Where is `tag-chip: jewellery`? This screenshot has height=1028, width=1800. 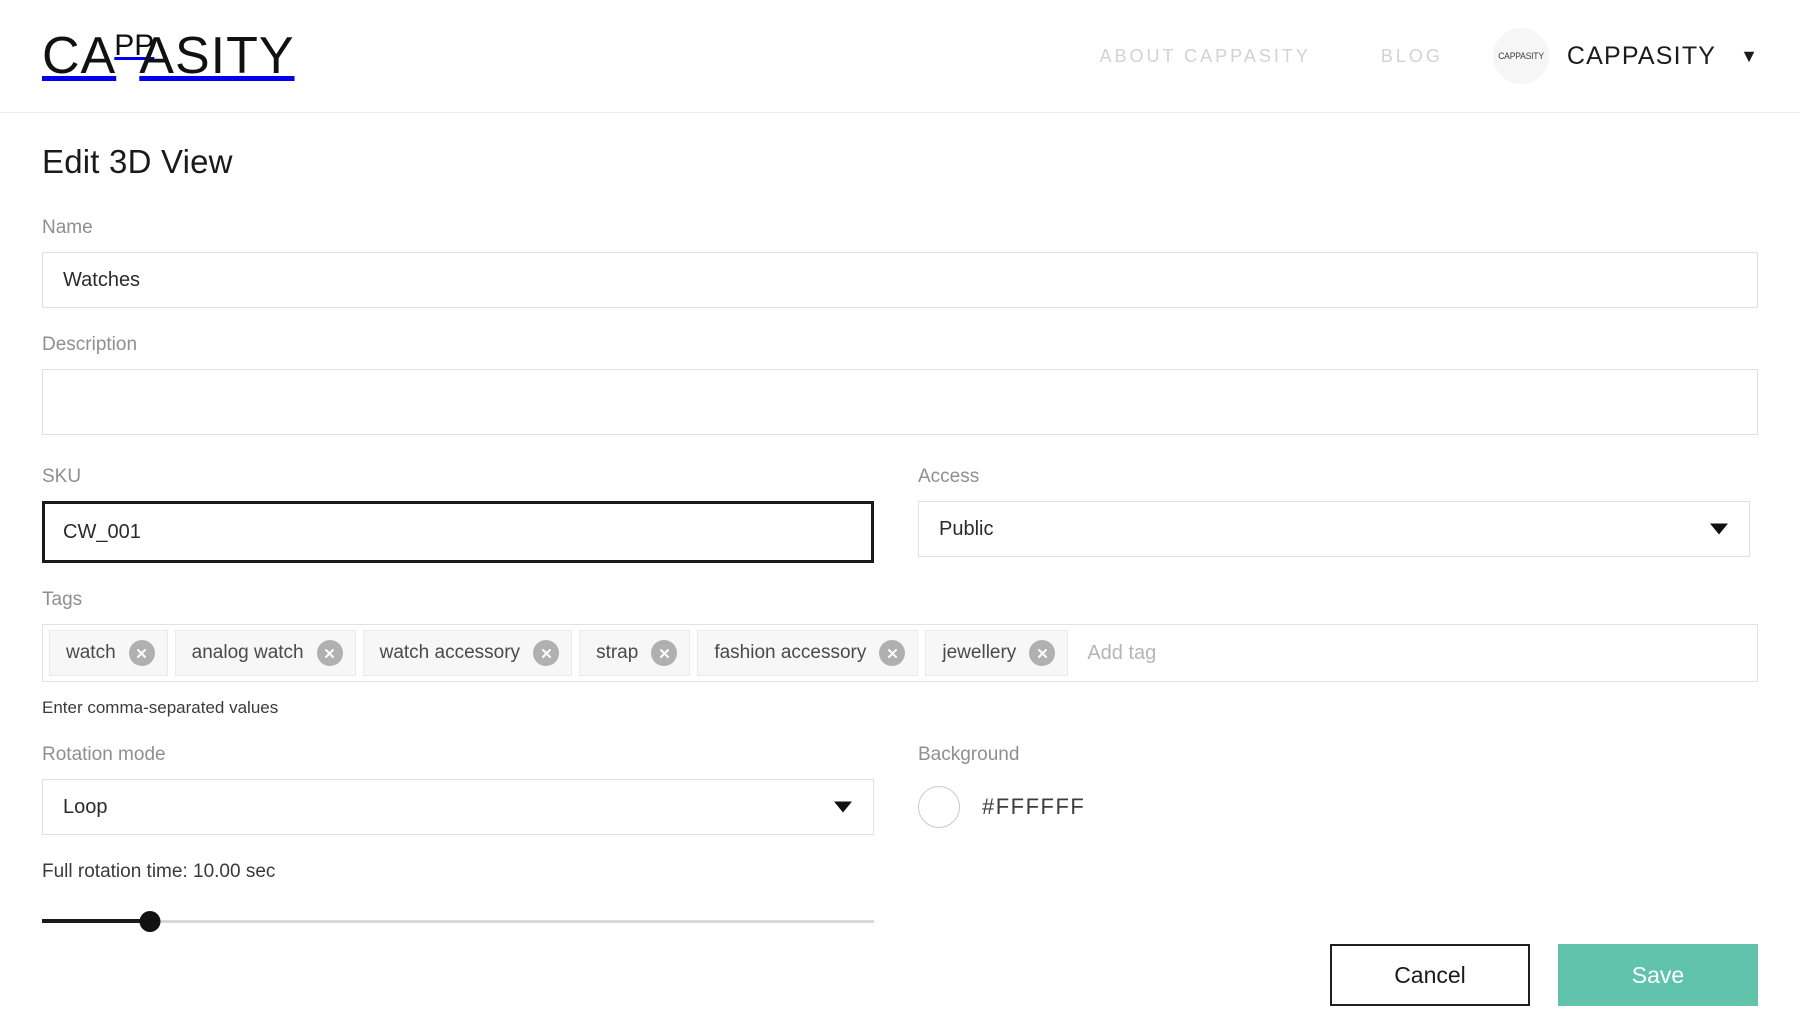 tag-chip: jewellery is located at coordinates (997, 653).